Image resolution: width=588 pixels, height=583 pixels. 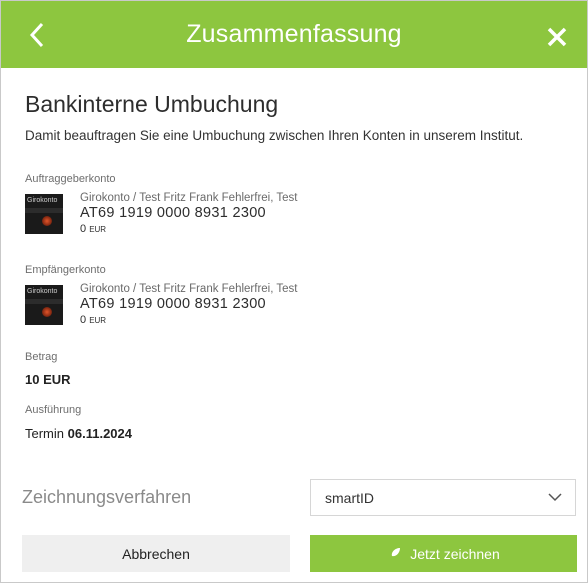 I want to click on execution-prefix: Termin, so click(x=45, y=433).